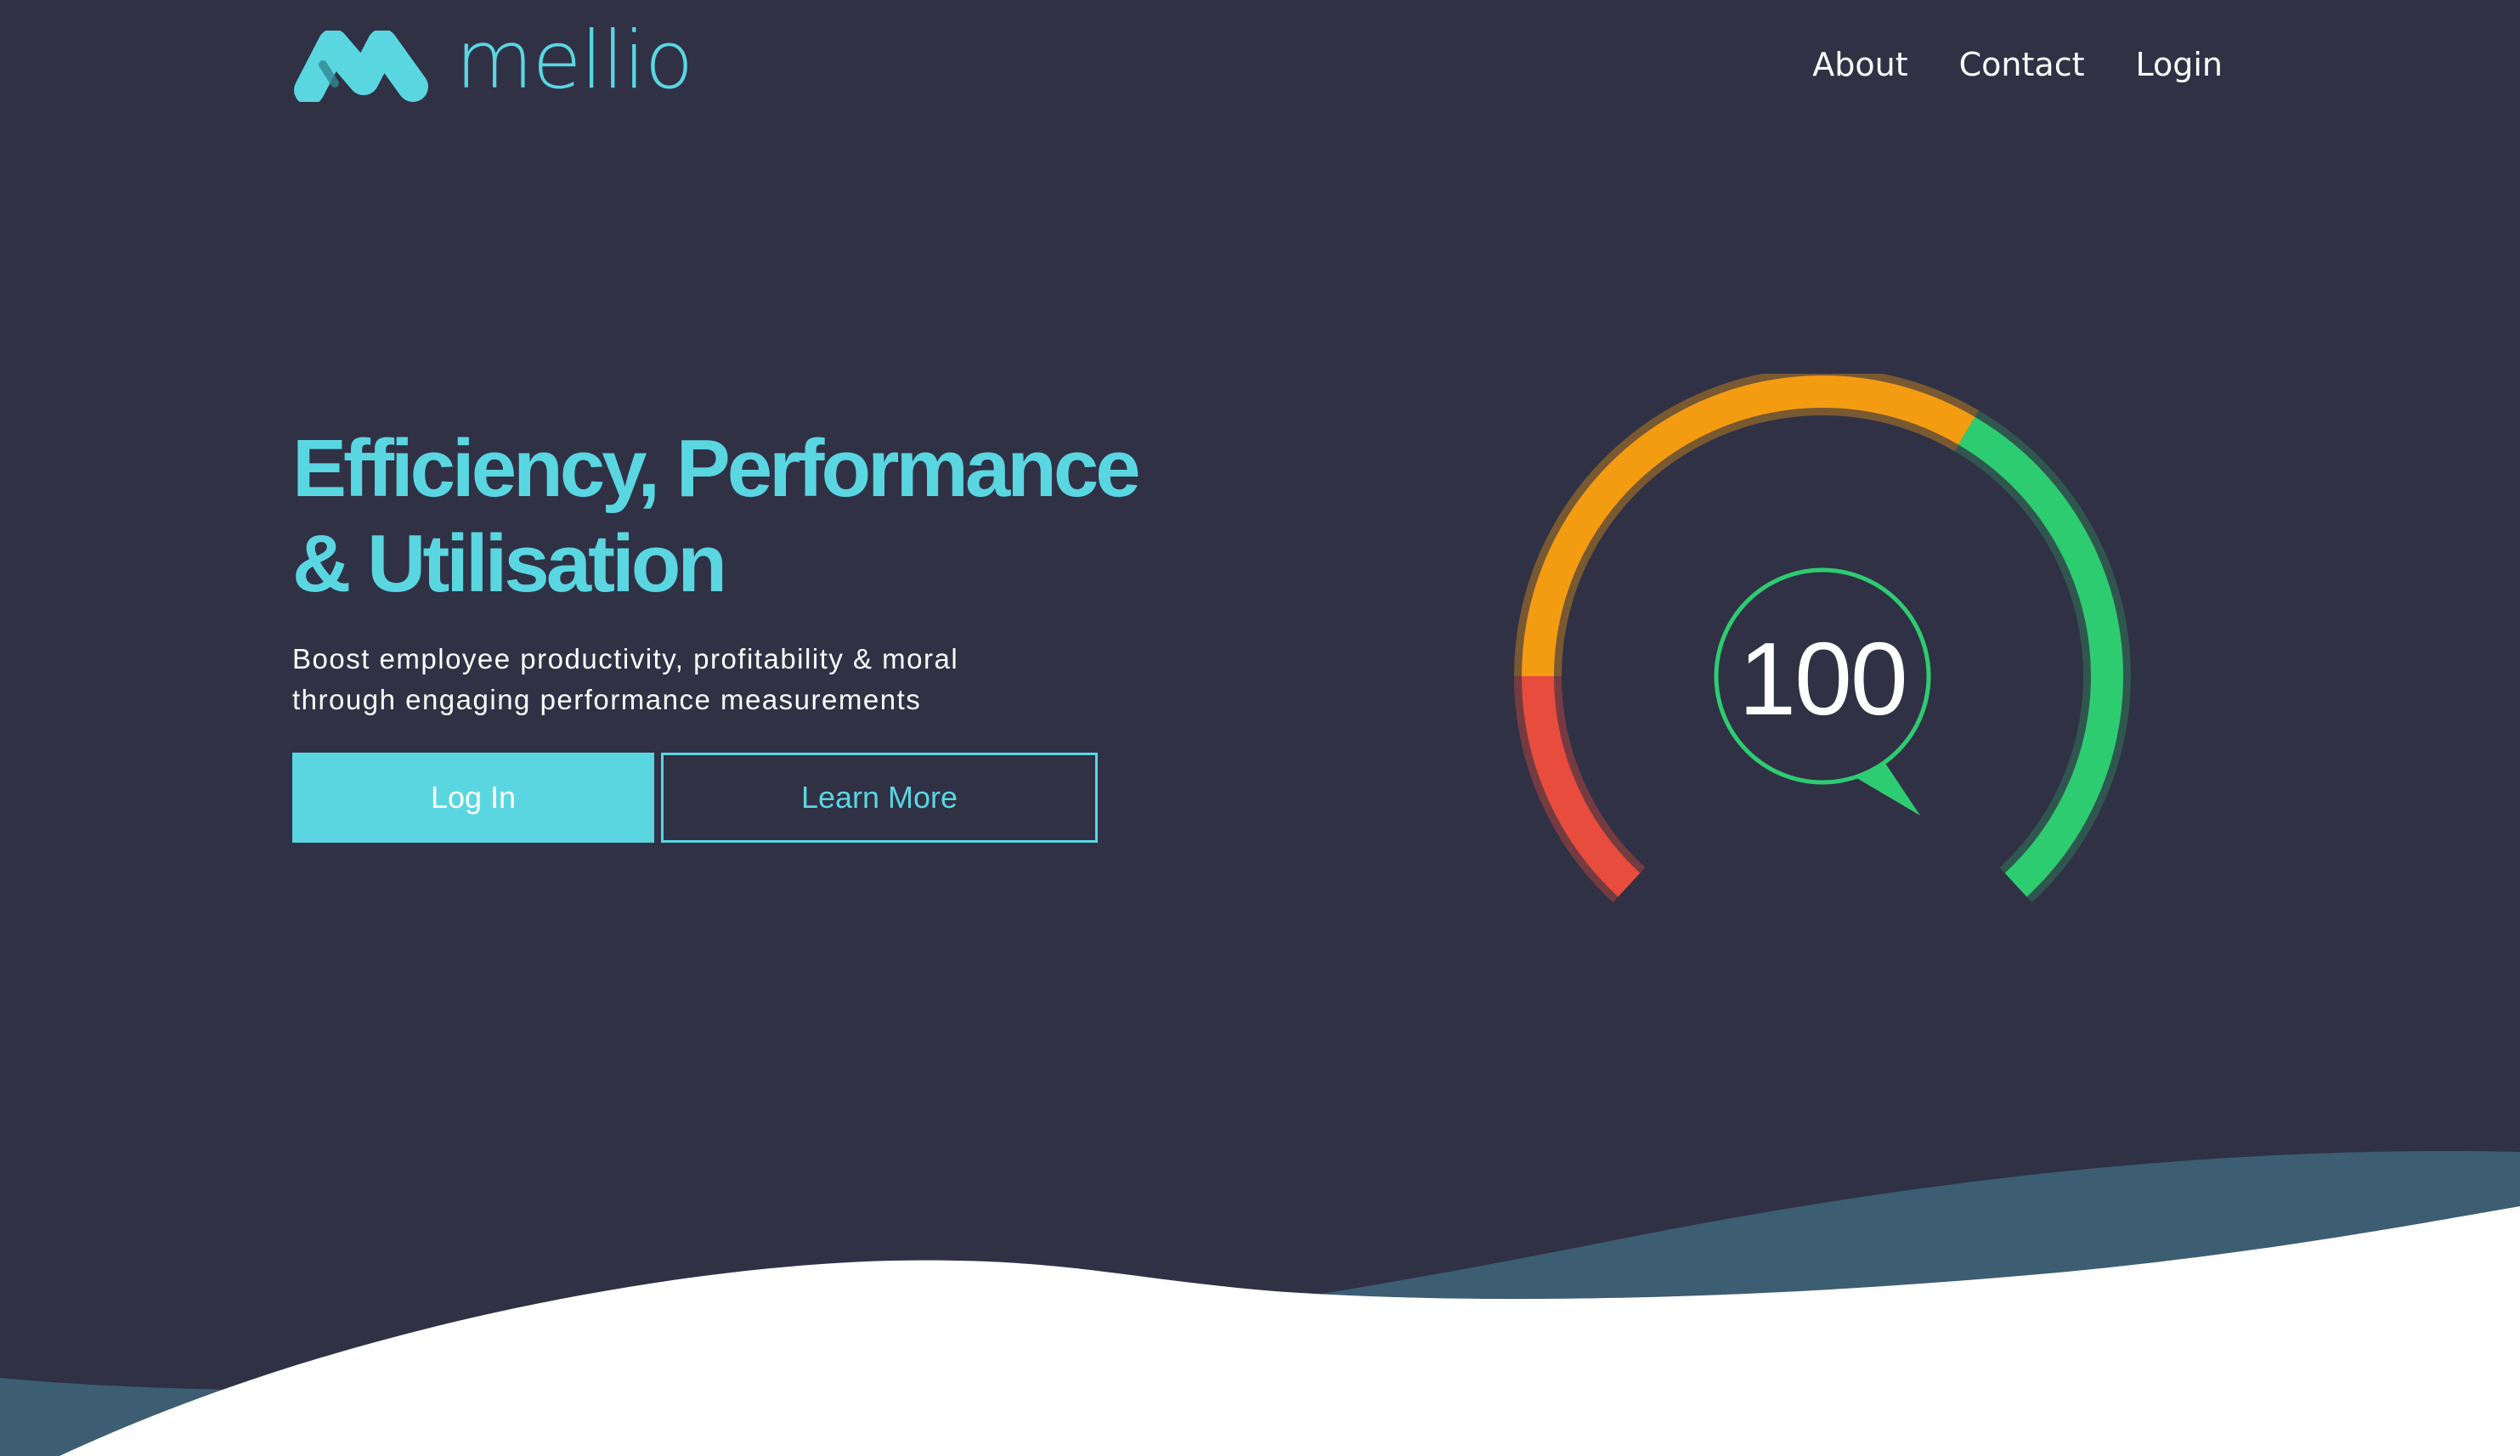  What do you see at coordinates (717, 468) in the screenshot?
I see `hero-headline-line-1: Efficiency, Performance` at bounding box center [717, 468].